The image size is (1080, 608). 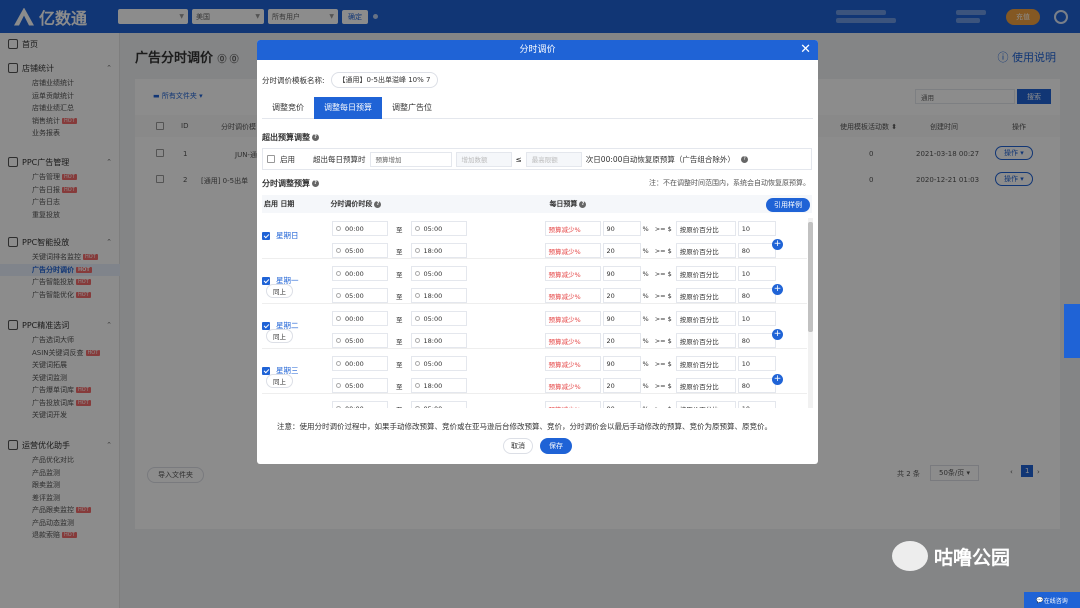 I want to click on tab-0: 调整竞价, so click(x=288, y=108).